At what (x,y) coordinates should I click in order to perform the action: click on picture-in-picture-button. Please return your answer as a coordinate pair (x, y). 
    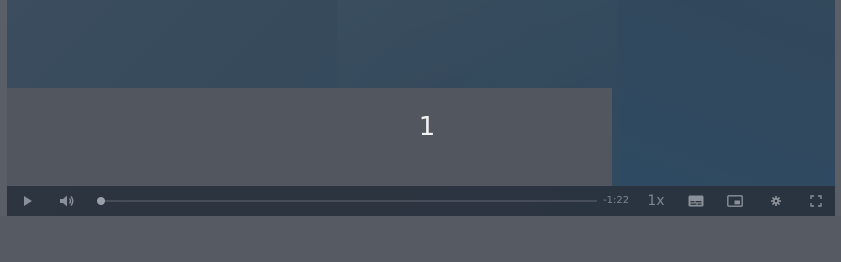
    Looking at the image, I should click on (735, 201).